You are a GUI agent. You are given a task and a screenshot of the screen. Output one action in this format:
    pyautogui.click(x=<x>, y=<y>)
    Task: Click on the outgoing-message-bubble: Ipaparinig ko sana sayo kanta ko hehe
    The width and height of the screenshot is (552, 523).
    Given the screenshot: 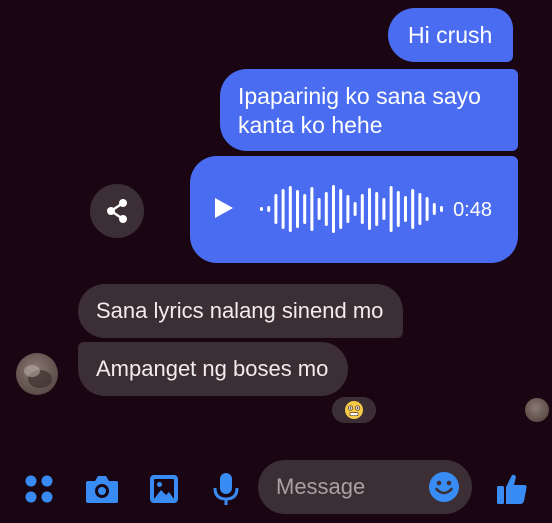 What is the action you would take?
    pyautogui.click(x=369, y=110)
    